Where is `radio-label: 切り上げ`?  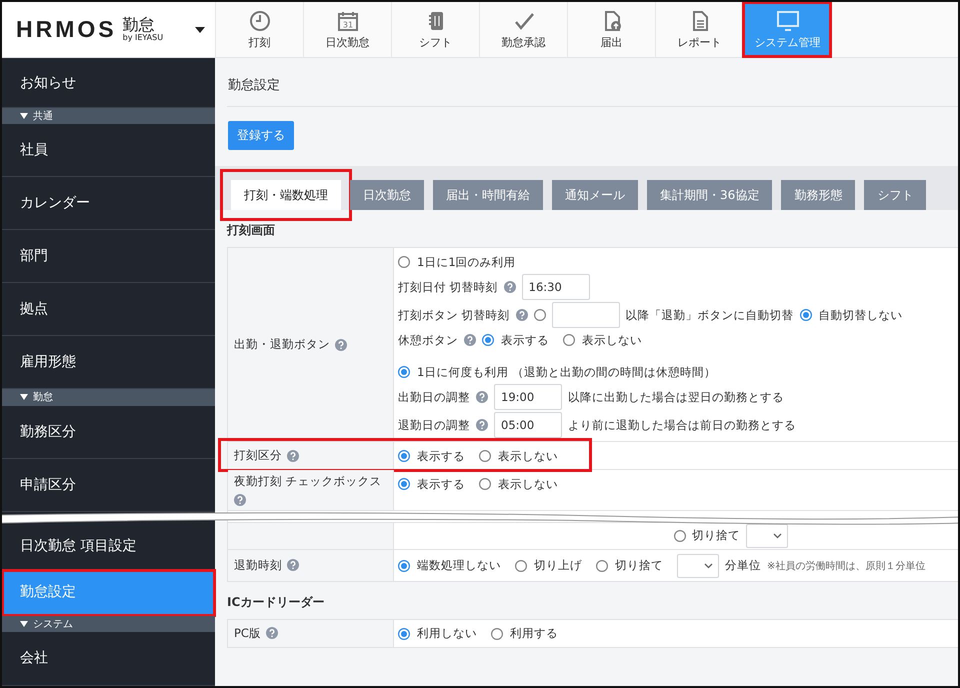
radio-label: 切り上げ is located at coordinates (558, 566).